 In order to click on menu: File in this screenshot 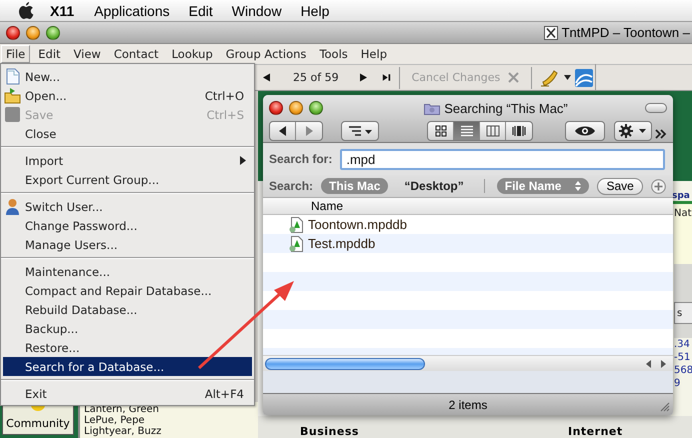, I will do `click(15, 54)`.